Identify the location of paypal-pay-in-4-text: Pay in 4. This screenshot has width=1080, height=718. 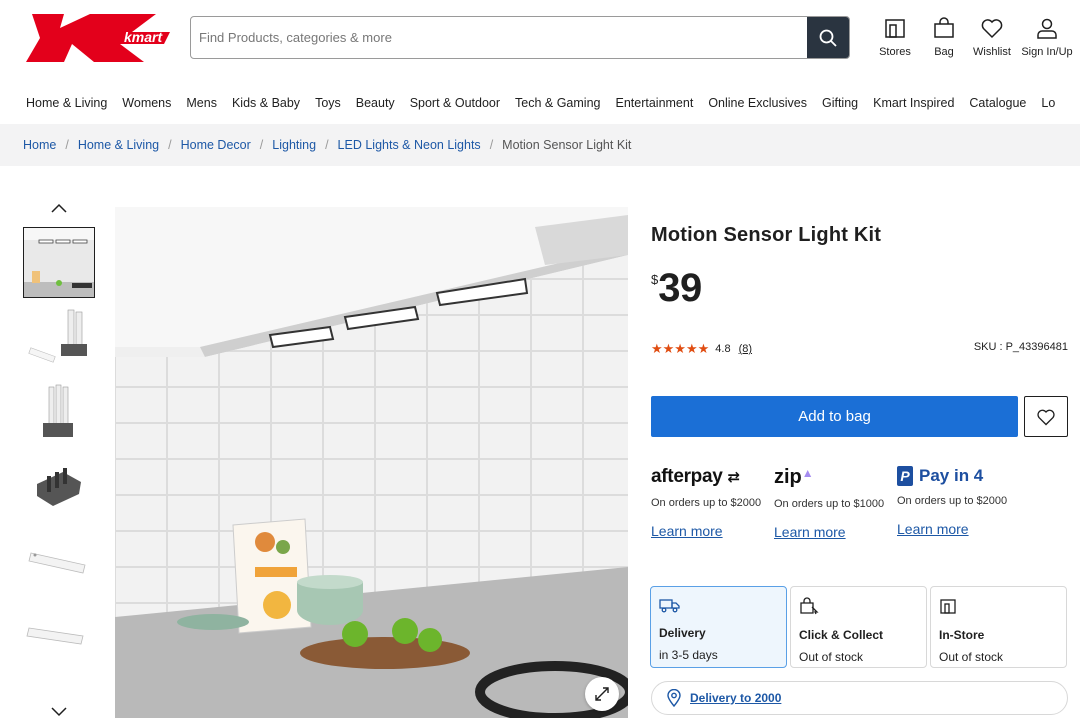
(951, 475).